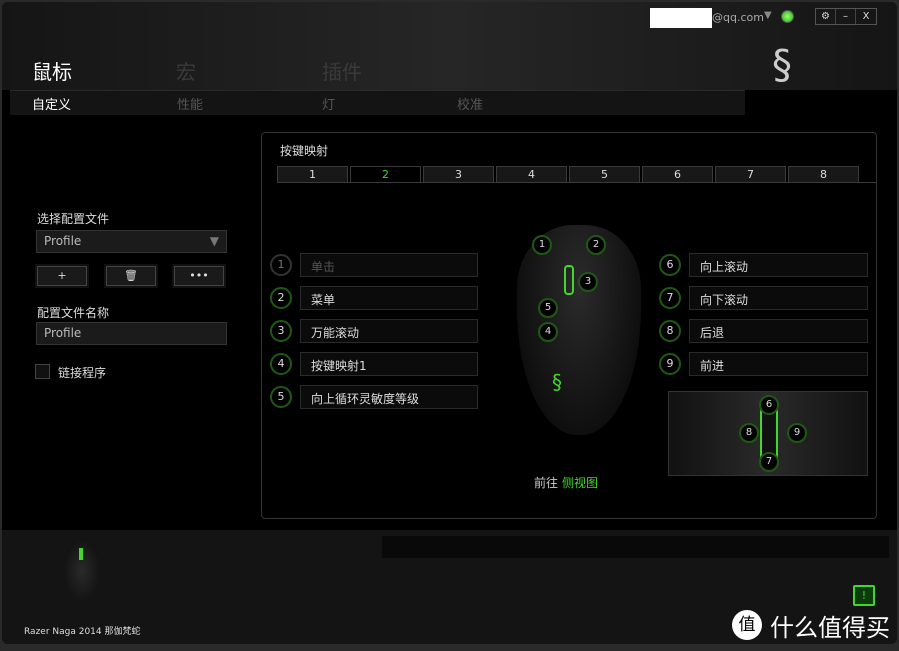  I want to click on scroll-wheel-closeup: 6 7 8 9, so click(768, 433).